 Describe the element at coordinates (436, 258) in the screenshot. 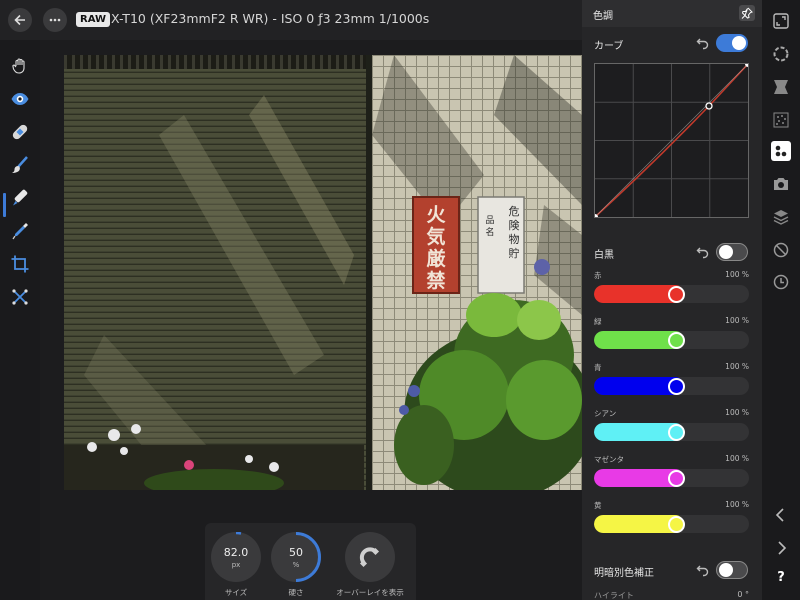

I see `svg-text: 厳` at that location.